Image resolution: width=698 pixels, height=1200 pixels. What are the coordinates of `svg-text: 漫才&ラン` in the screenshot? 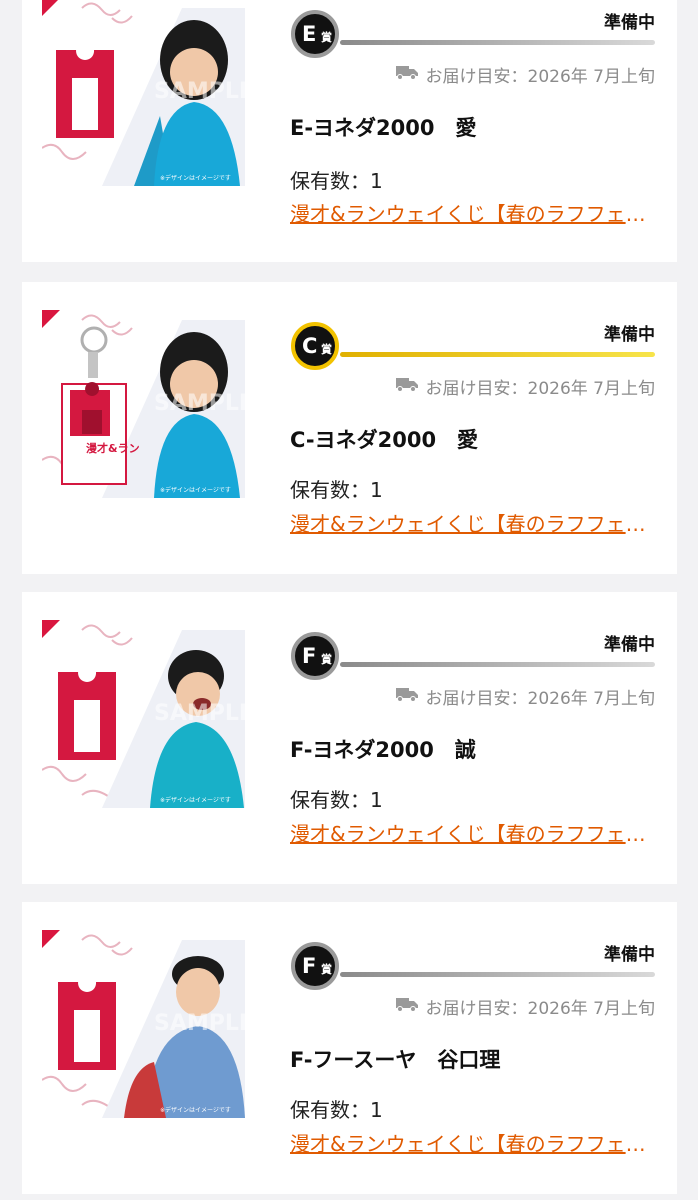 It's located at (113, 448).